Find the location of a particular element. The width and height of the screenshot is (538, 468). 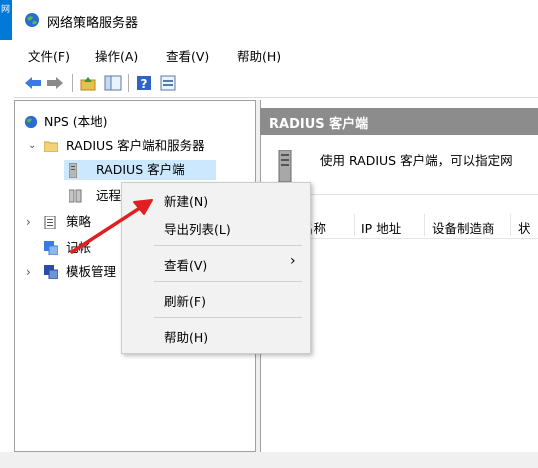

tree-item-accounting: 记帐 is located at coordinates (72, 248).